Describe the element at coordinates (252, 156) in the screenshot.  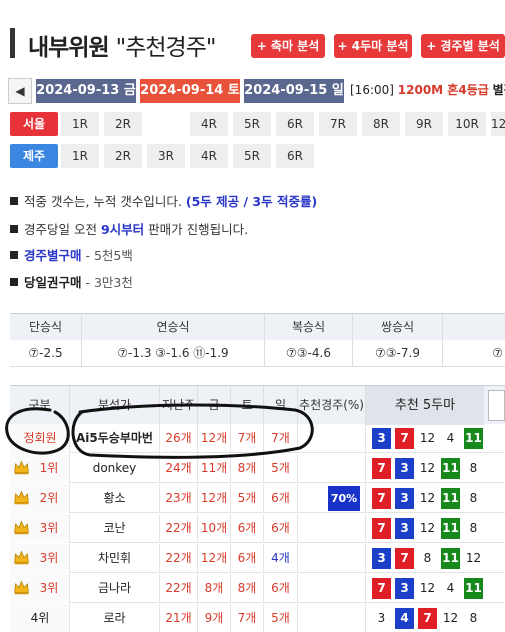
I see `jeju-race-5r: 5R` at that location.